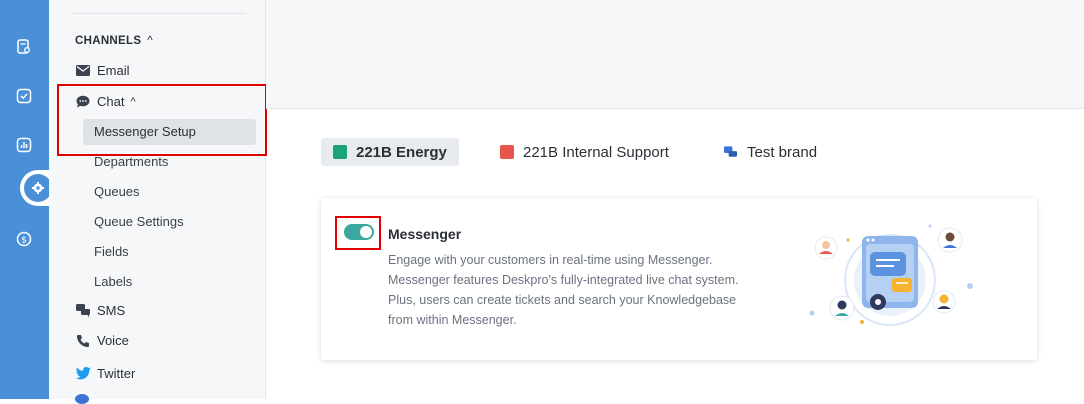 This screenshot has height=404, width=1084. I want to click on sidebar-item-fields-label: Fields, so click(111, 251).